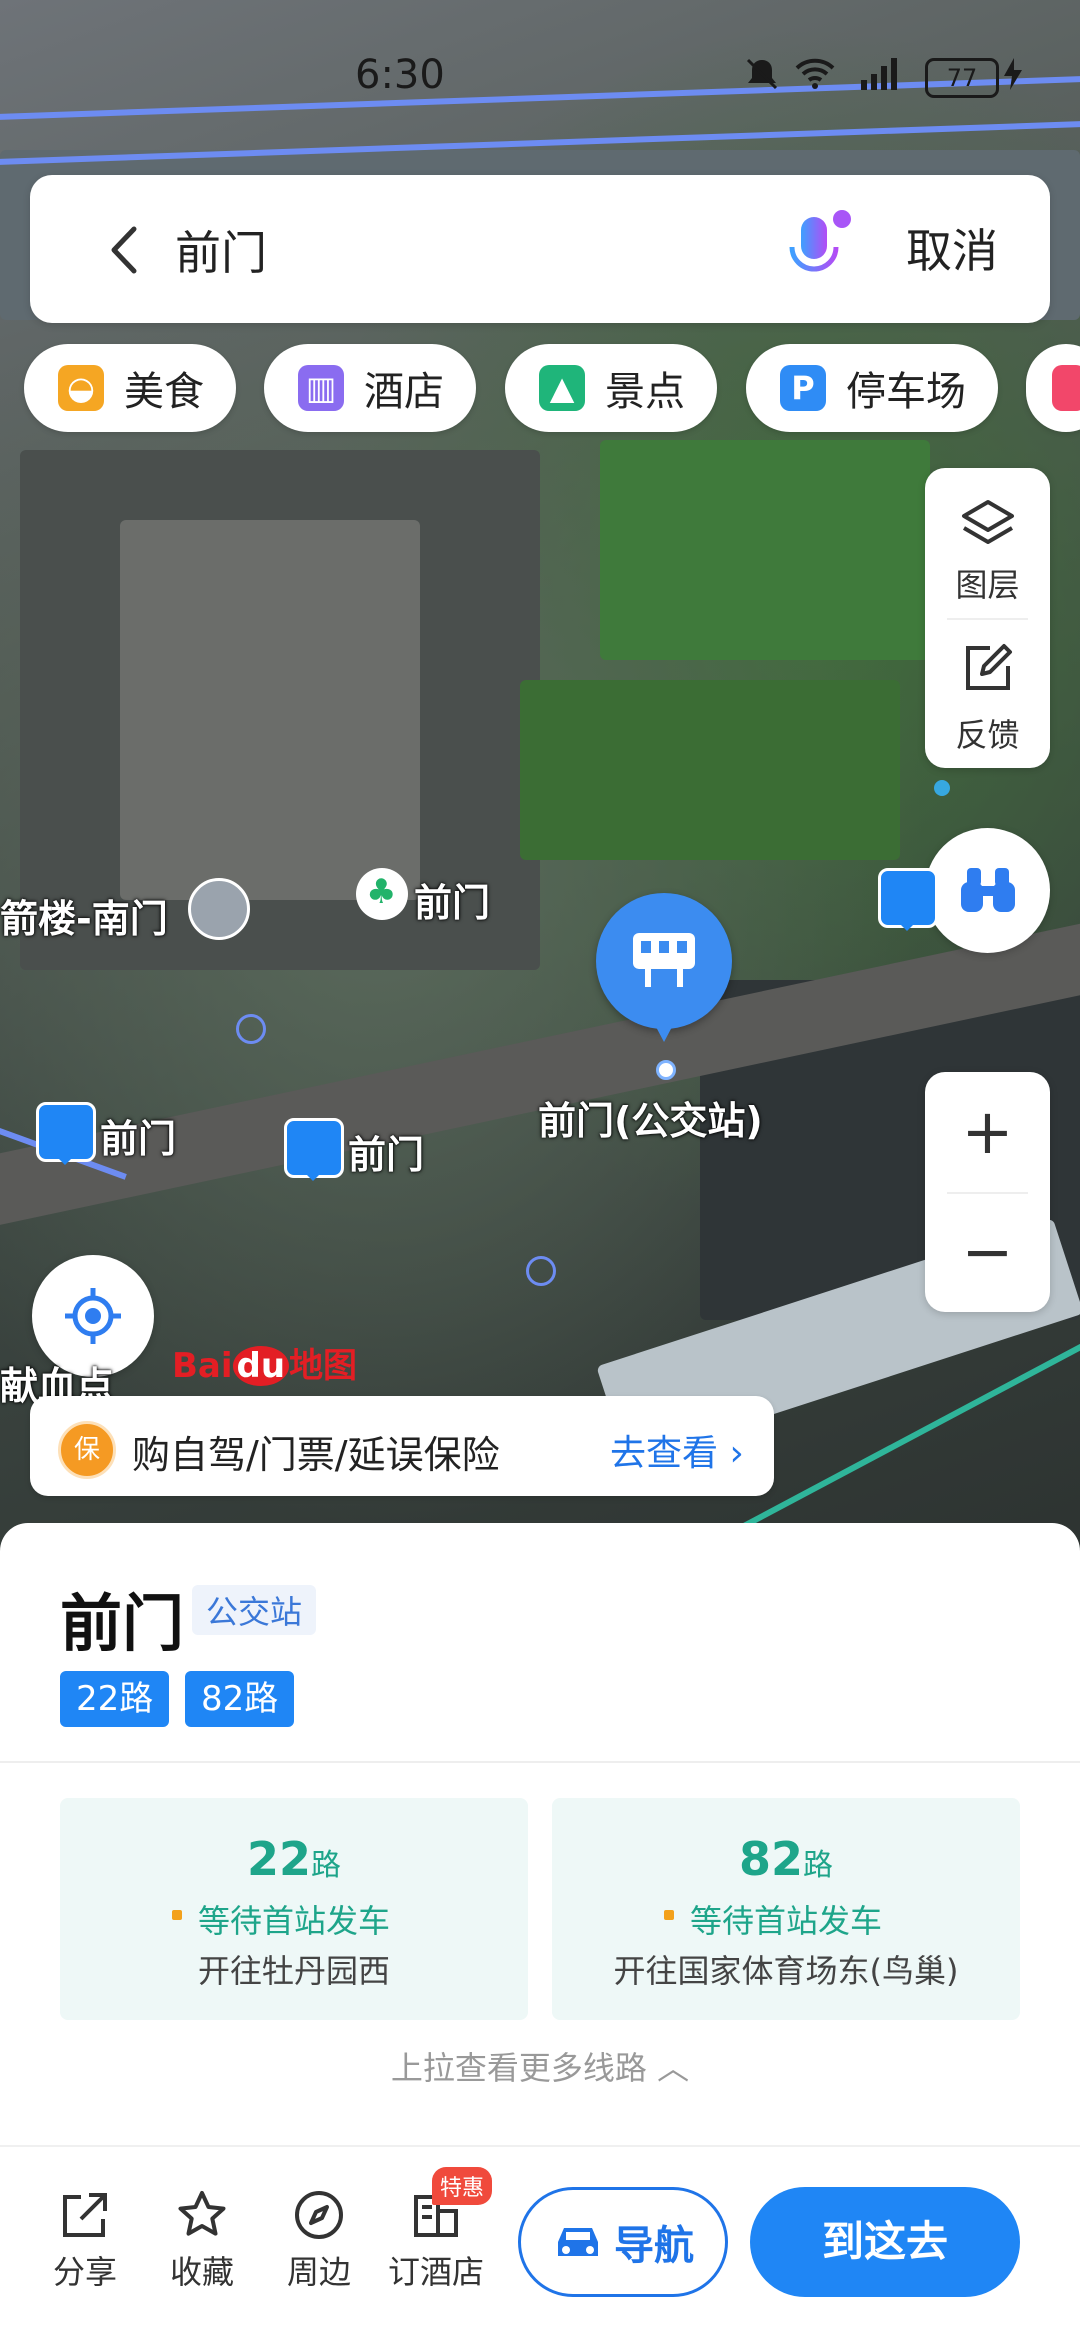  I want to click on park-glyph: ♣, so click(381, 892).